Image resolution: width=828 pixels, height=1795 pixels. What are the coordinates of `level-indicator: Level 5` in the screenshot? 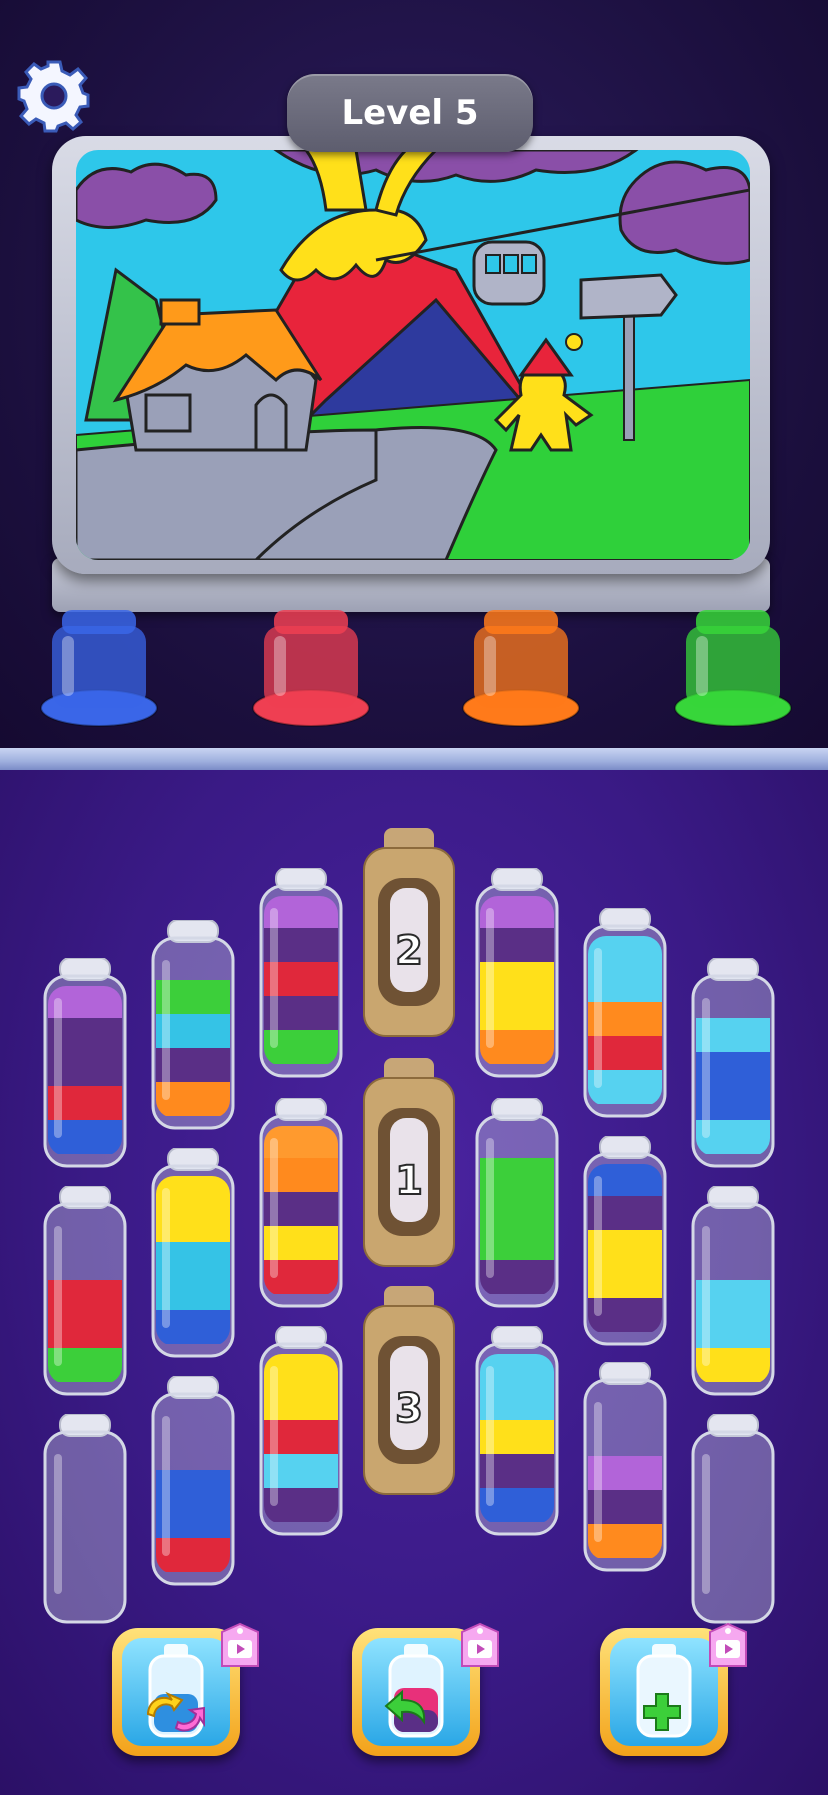 It's located at (410, 113).